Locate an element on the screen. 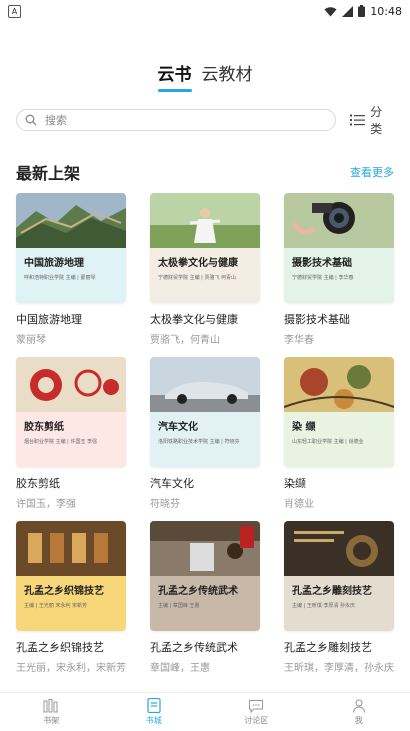  wifi-icon is located at coordinates (330, 11).